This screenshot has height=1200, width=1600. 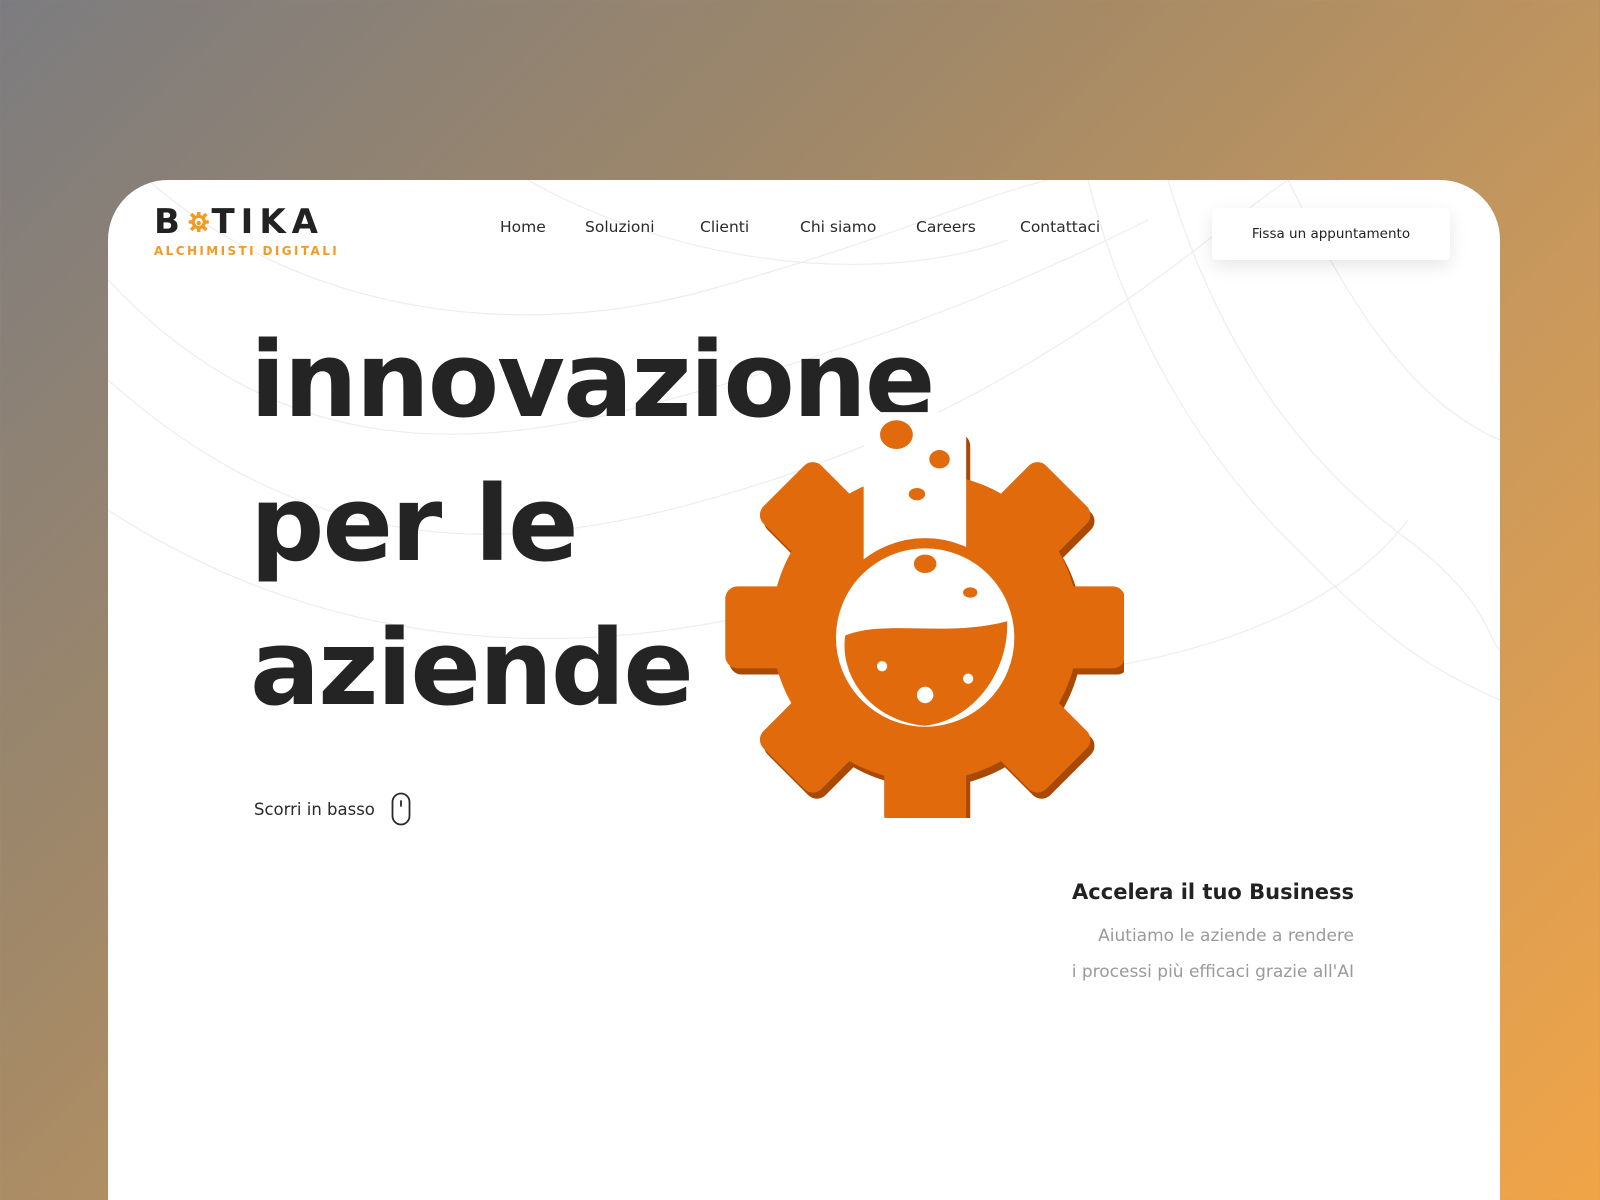 I want to click on gear-flask-icon, so click(x=924, y=615).